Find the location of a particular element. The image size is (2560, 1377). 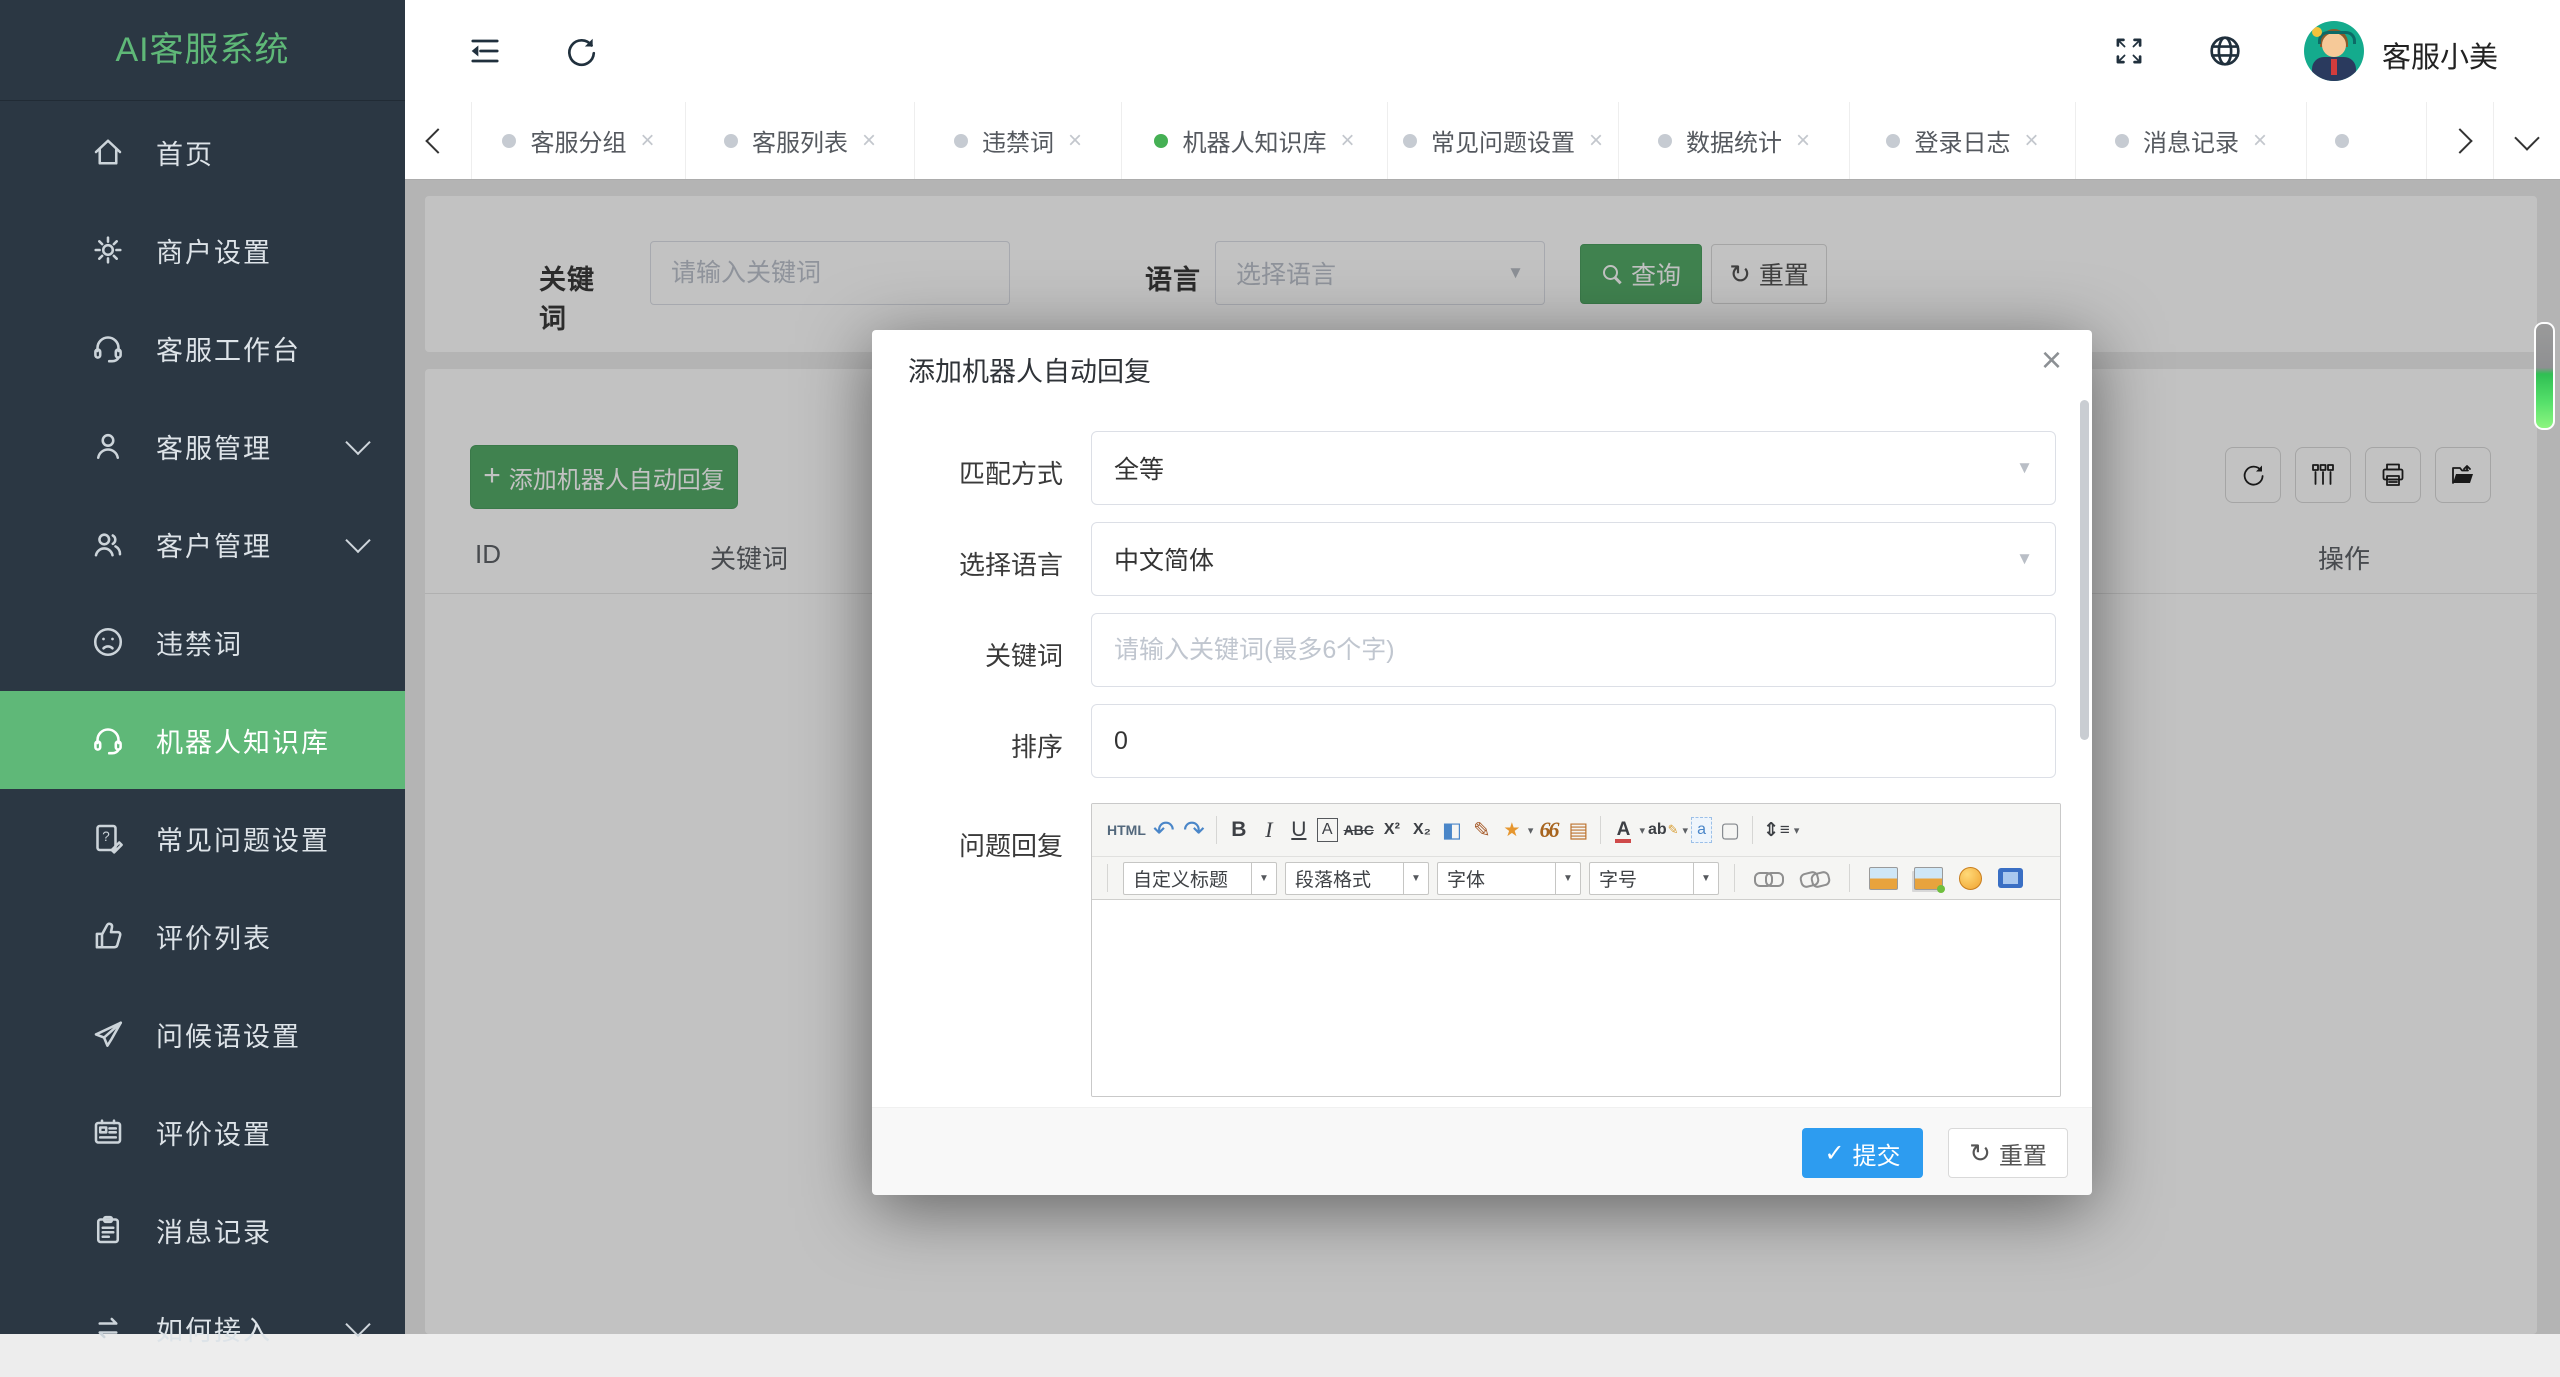

tab-robot-knowledge: 机器人知识库 × is located at coordinates (1255, 140).